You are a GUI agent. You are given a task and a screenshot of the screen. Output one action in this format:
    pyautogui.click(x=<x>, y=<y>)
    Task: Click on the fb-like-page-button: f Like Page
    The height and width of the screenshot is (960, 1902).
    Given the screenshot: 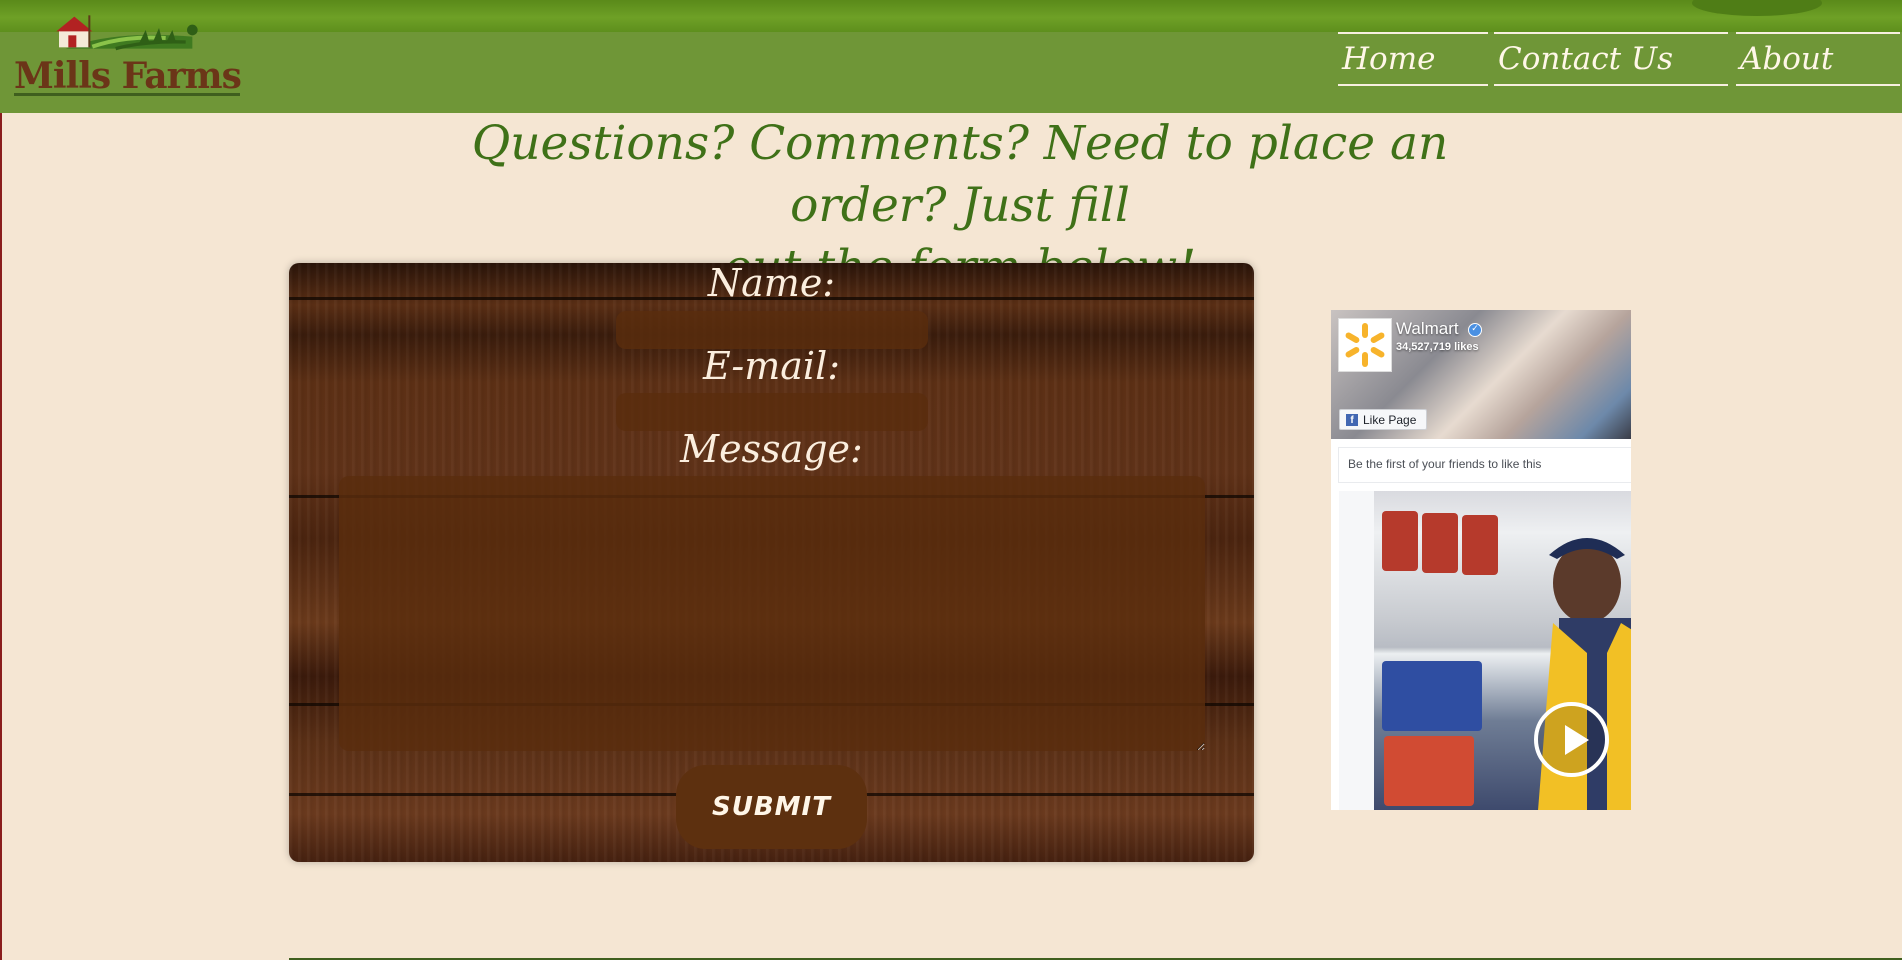 What is the action you would take?
    pyautogui.click(x=1383, y=419)
    